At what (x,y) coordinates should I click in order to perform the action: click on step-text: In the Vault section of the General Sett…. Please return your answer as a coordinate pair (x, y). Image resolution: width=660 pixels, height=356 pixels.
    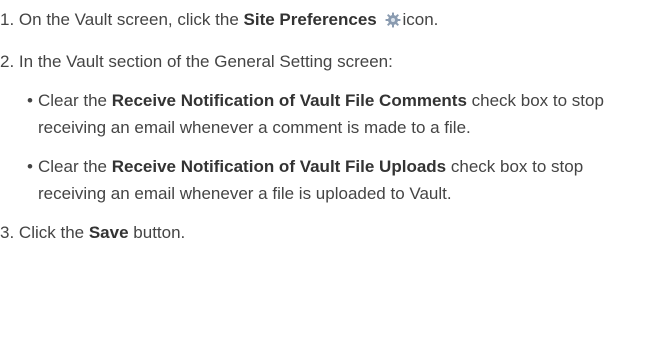
    Looking at the image, I should click on (205, 61).